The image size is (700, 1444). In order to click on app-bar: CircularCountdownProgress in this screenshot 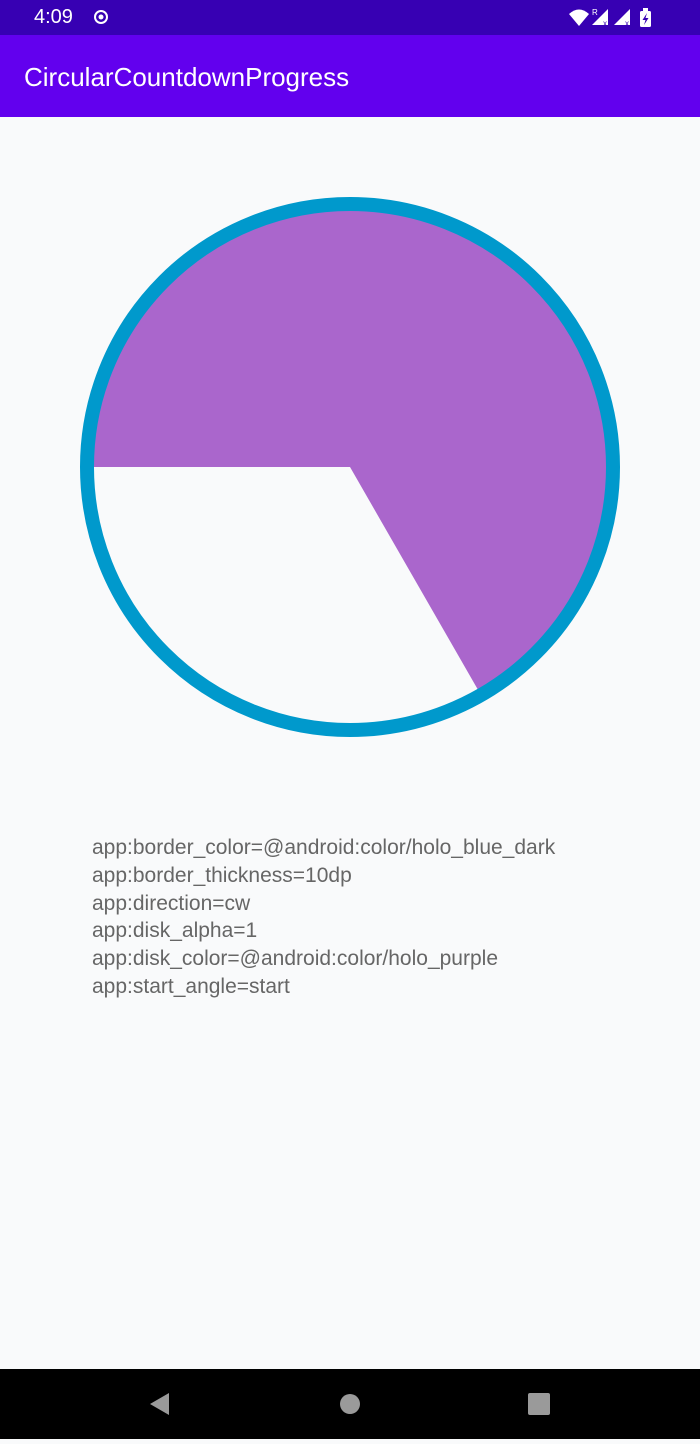, I will do `click(350, 76)`.